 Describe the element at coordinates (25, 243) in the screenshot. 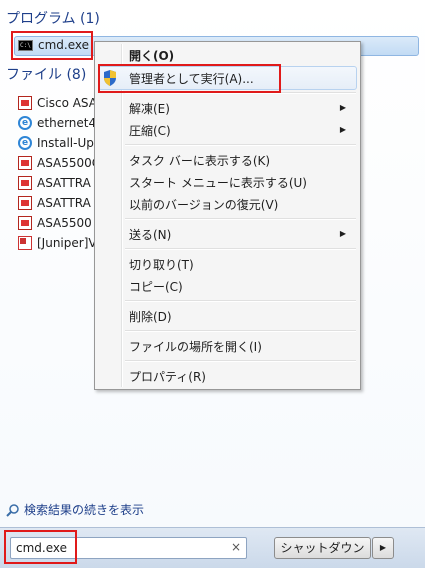

I see `juniper-pdf-icon` at that location.